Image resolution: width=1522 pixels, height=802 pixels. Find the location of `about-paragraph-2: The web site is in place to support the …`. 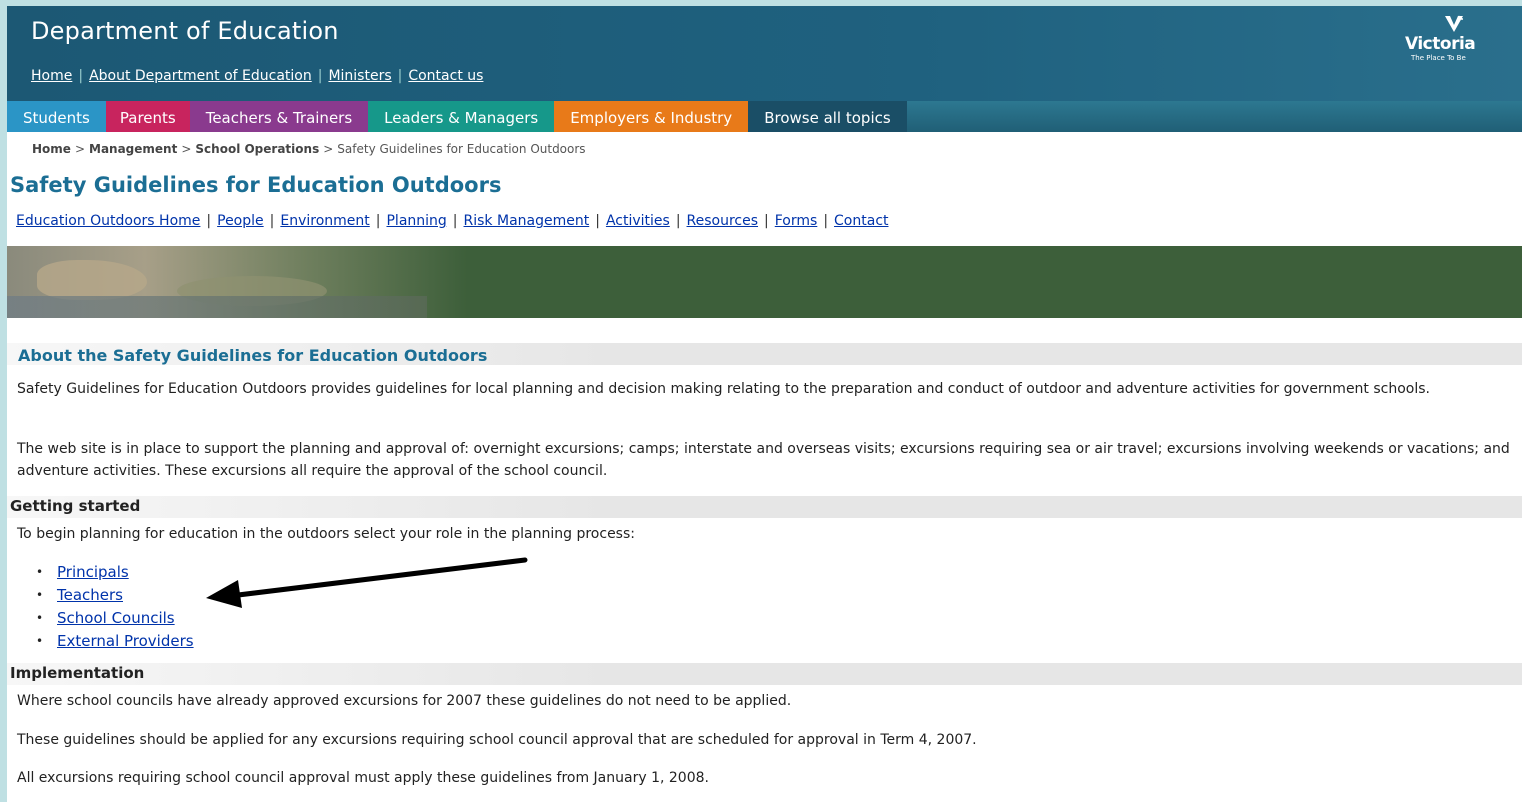

about-paragraph-2: The web site is in place to support the … is located at coordinates (763, 460).